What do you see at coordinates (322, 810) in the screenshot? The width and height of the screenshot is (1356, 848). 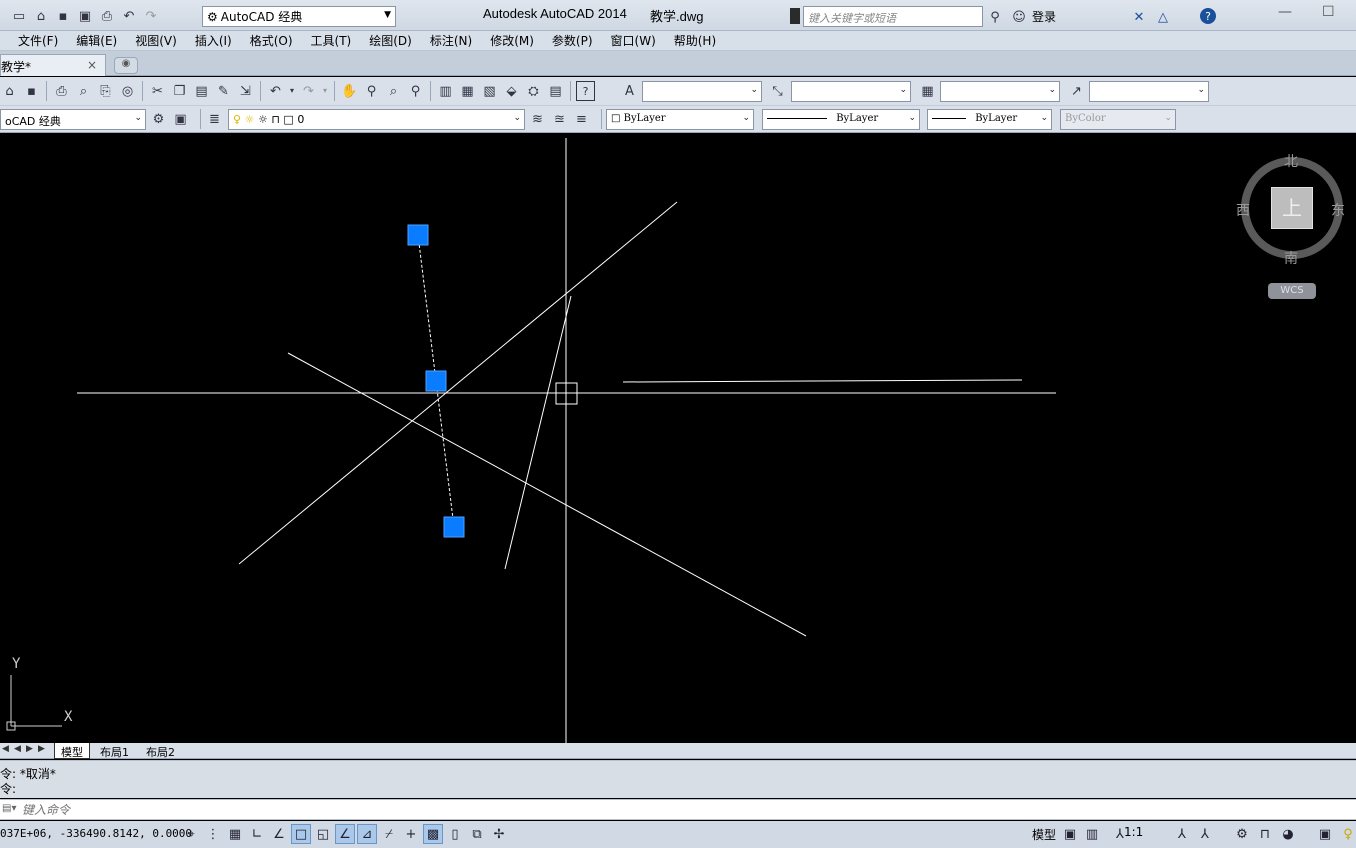 I see `command-input` at bounding box center [322, 810].